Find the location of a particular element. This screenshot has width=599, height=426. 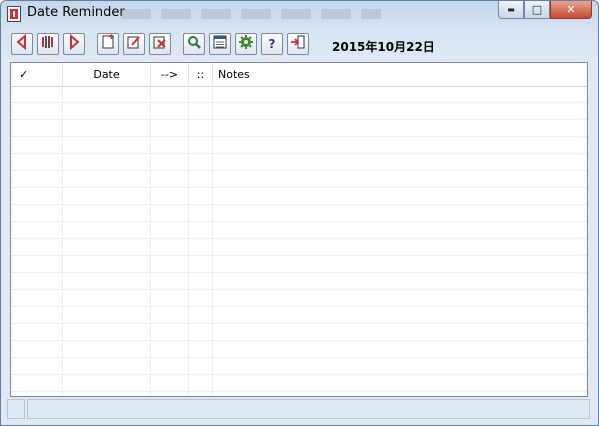

exit-button is located at coordinates (298, 44).